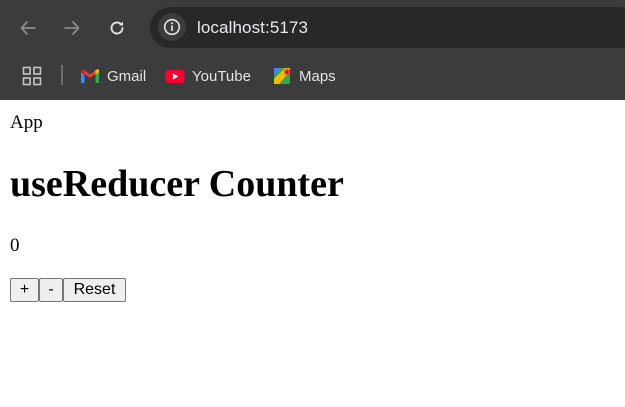 The height and width of the screenshot is (407, 625). Describe the element at coordinates (282, 76) in the screenshot. I see `maps-icon` at that location.